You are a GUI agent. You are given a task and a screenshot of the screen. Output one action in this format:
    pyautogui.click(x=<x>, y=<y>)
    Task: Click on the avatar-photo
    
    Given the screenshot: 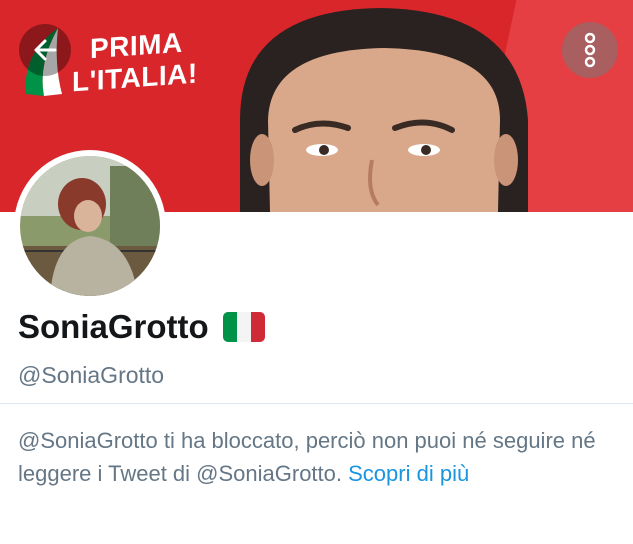 What is the action you would take?
    pyautogui.click(x=90, y=226)
    